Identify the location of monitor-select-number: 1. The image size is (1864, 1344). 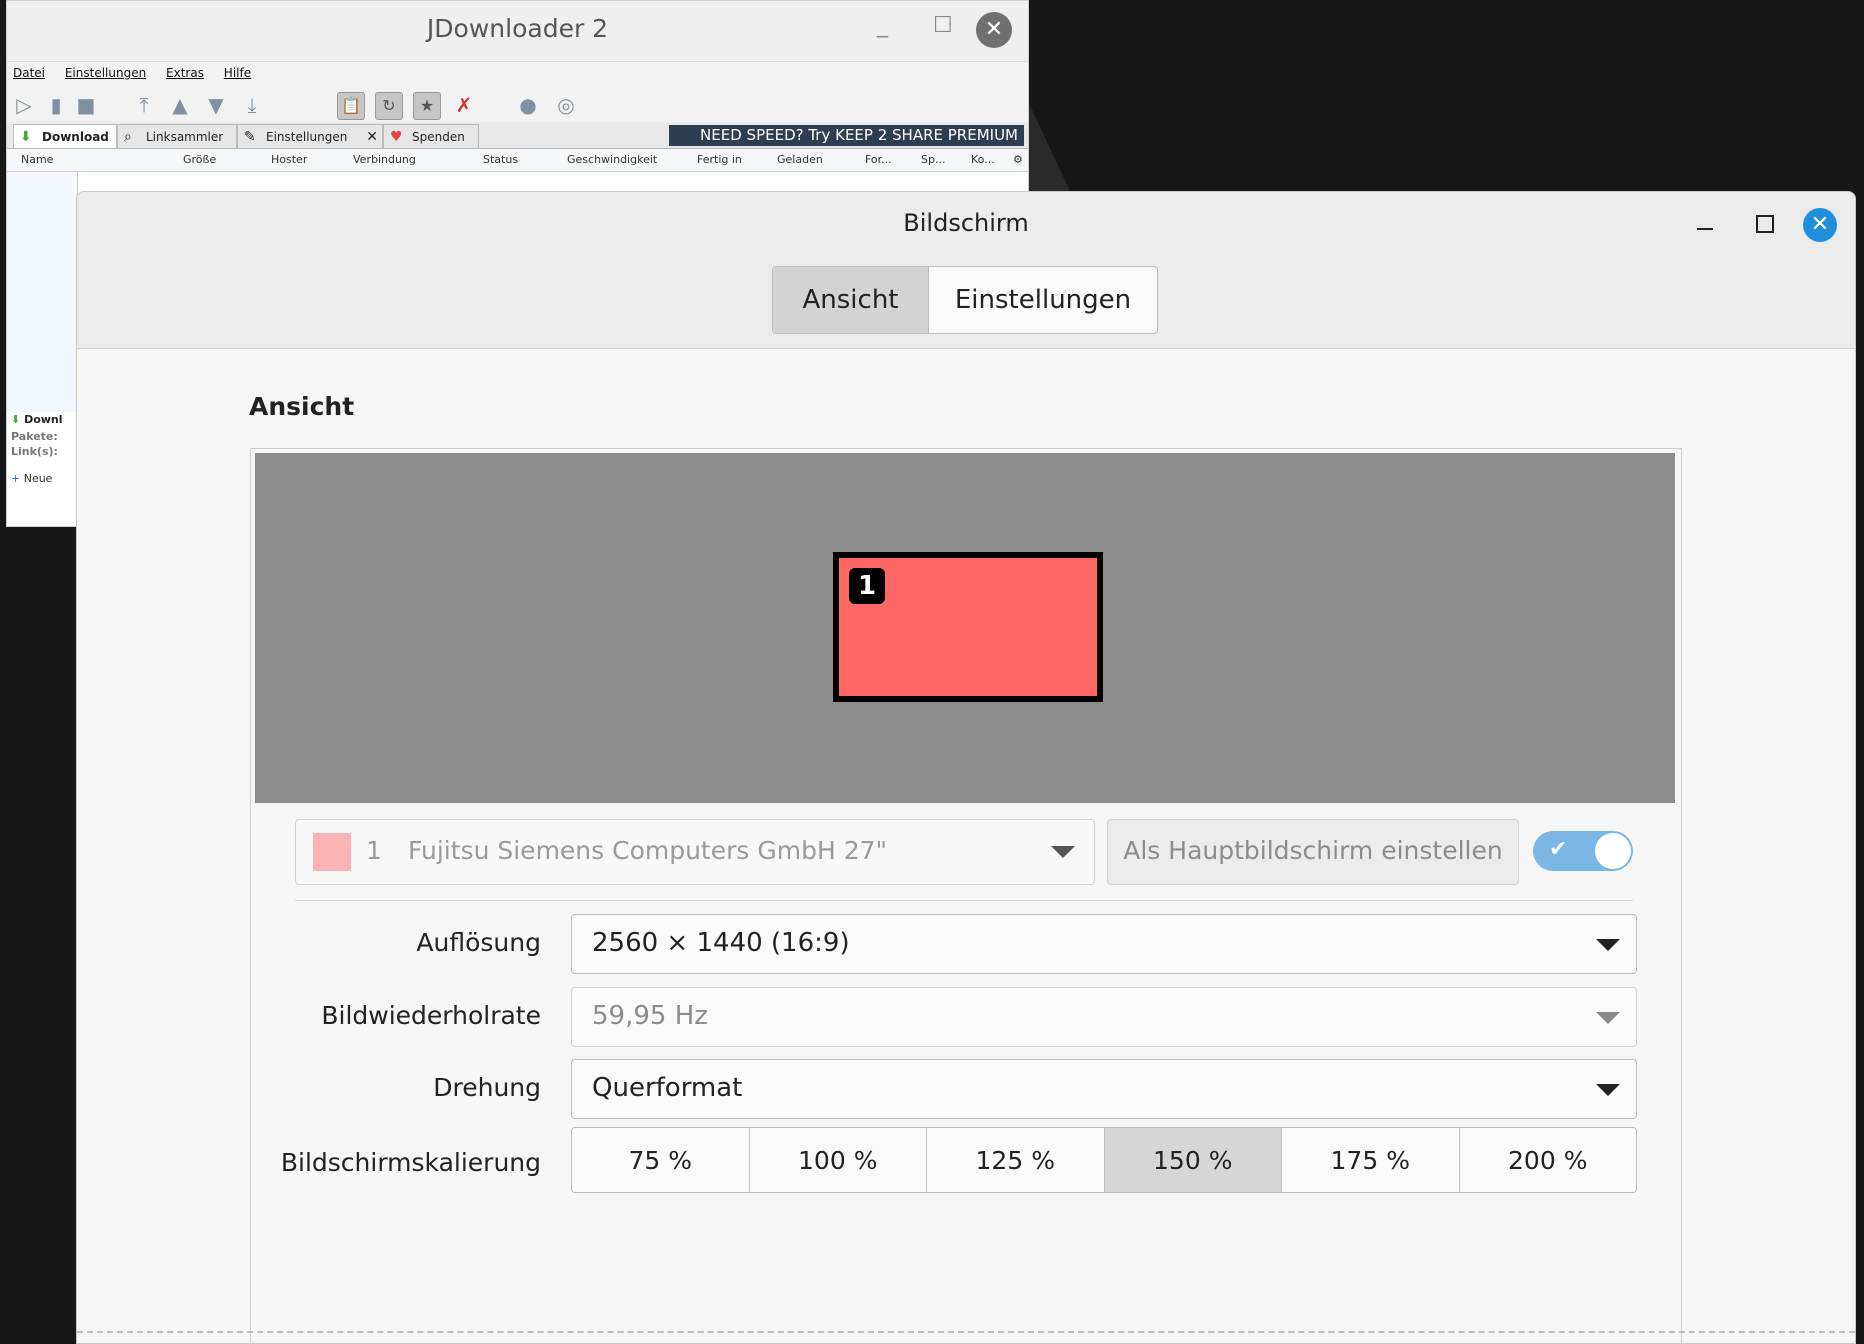
(374, 850).